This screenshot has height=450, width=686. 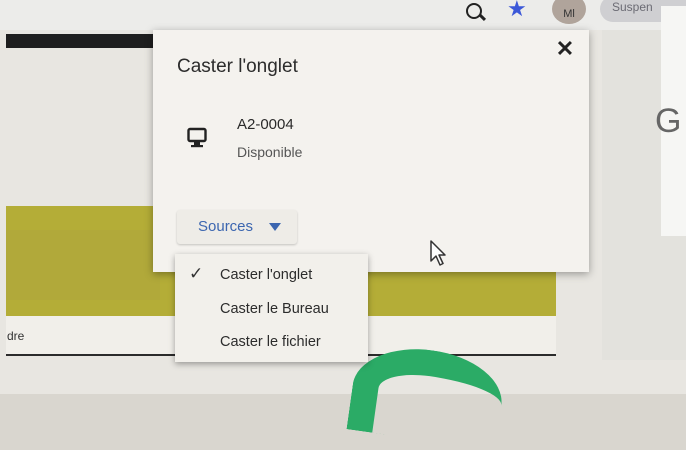 What do you see at coordinates (265, 124) in the screenshot?
I see `device-name: A2-0004` at bounding box center [265, 124].